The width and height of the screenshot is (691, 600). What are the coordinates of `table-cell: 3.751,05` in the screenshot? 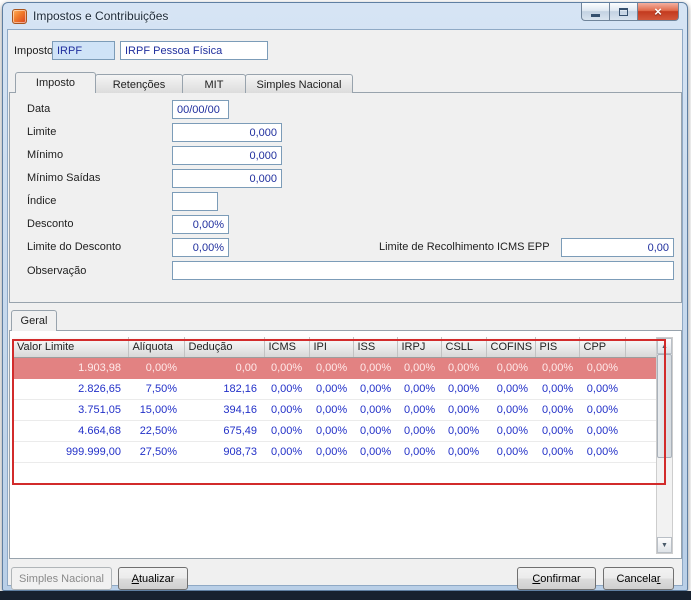 It's located at (70, 410).